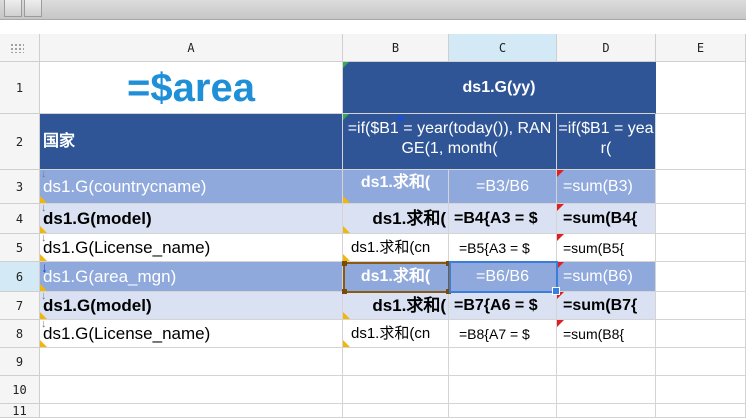 The image size is (746, 418). I want to click on column-header-a: A, so click(191, 48).